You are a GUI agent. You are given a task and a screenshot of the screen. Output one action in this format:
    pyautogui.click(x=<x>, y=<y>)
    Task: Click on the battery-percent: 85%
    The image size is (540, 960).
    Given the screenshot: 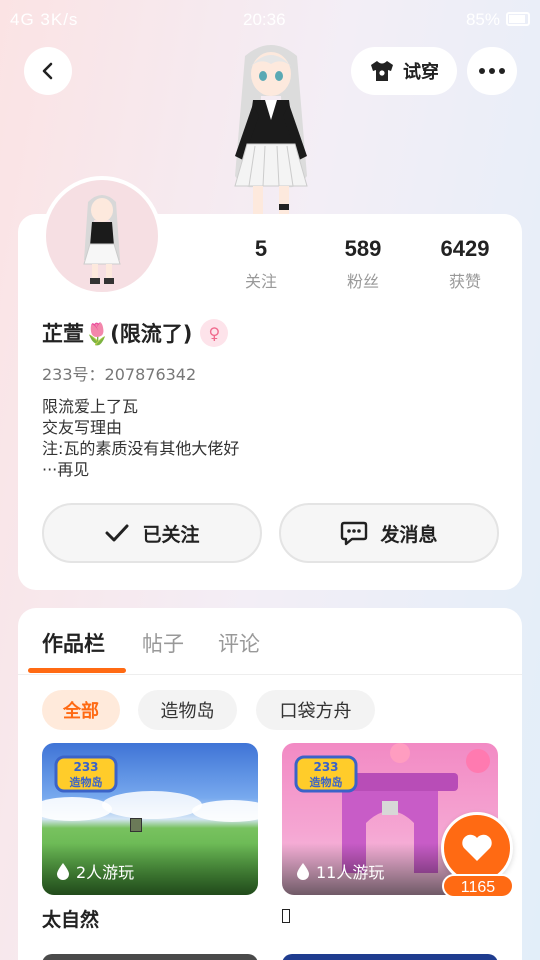 What is the action you would take?
    pyautogui.click(x=482, y=19)
    